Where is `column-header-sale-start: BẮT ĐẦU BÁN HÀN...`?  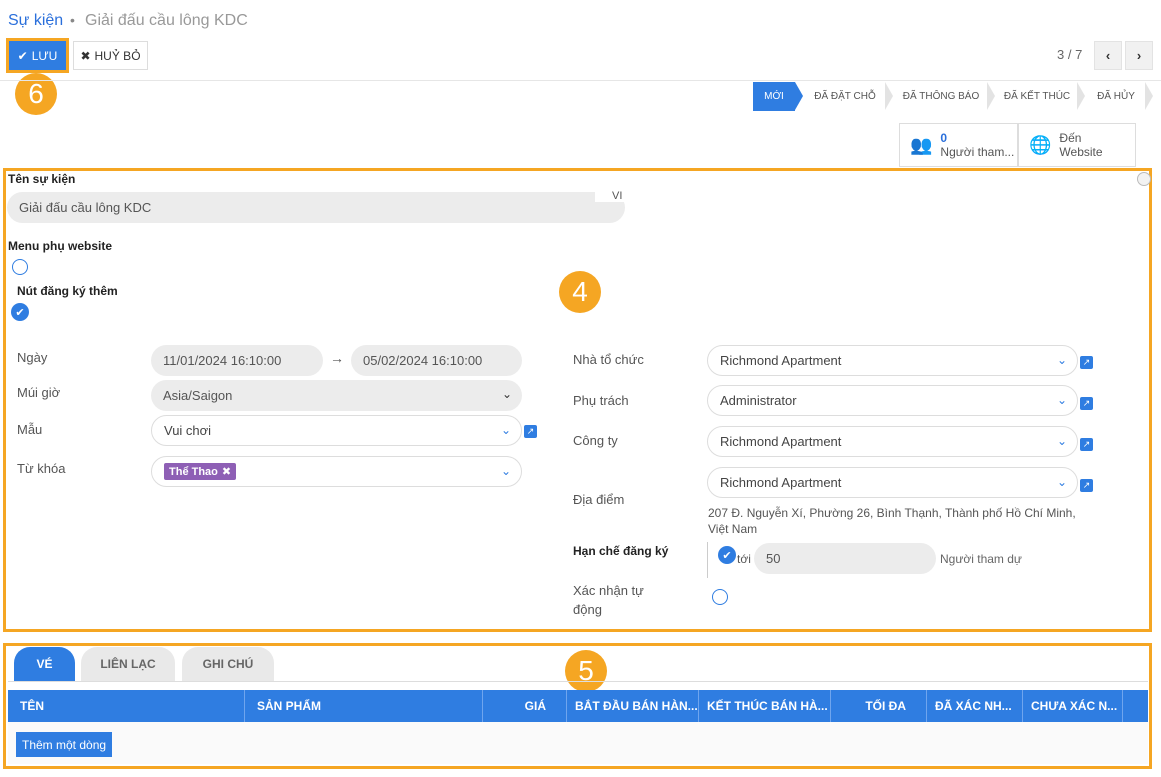 column-header-sale-start: BẮT ĐẦU BÁN HÀN... is located at coordinates (633, 706).